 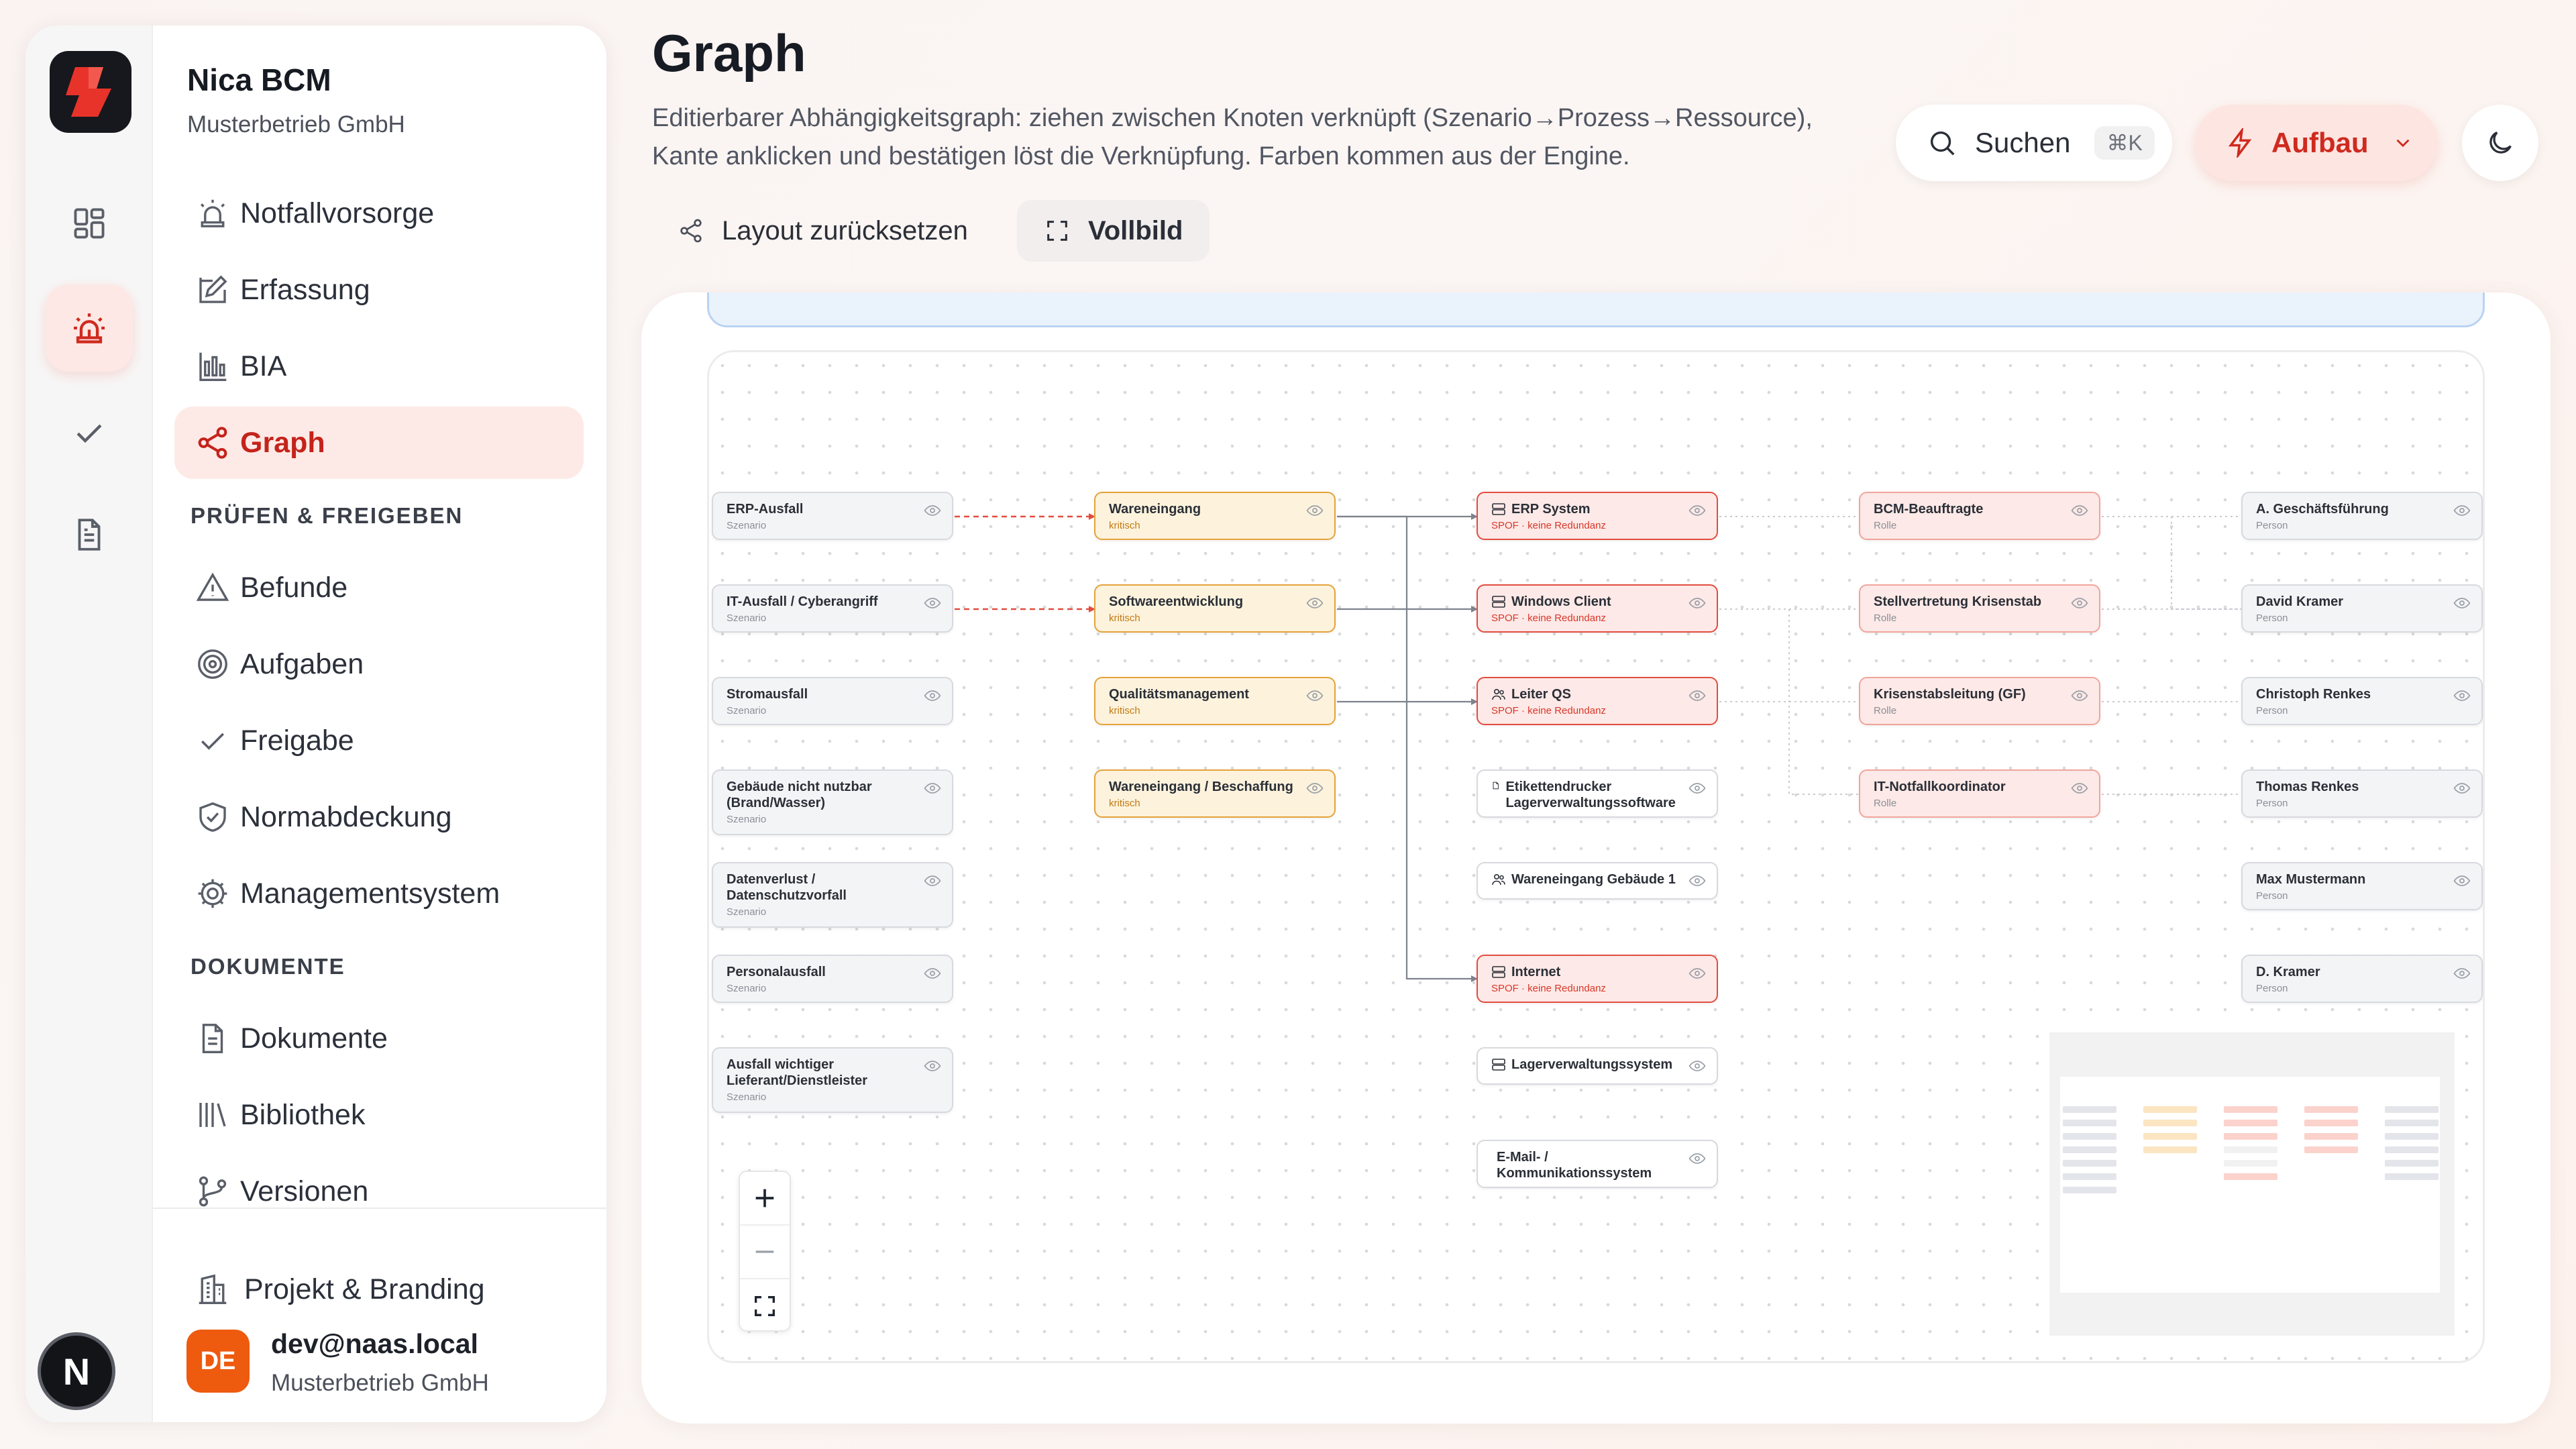 I want to click on app-logo, so click(x=90, y=92).